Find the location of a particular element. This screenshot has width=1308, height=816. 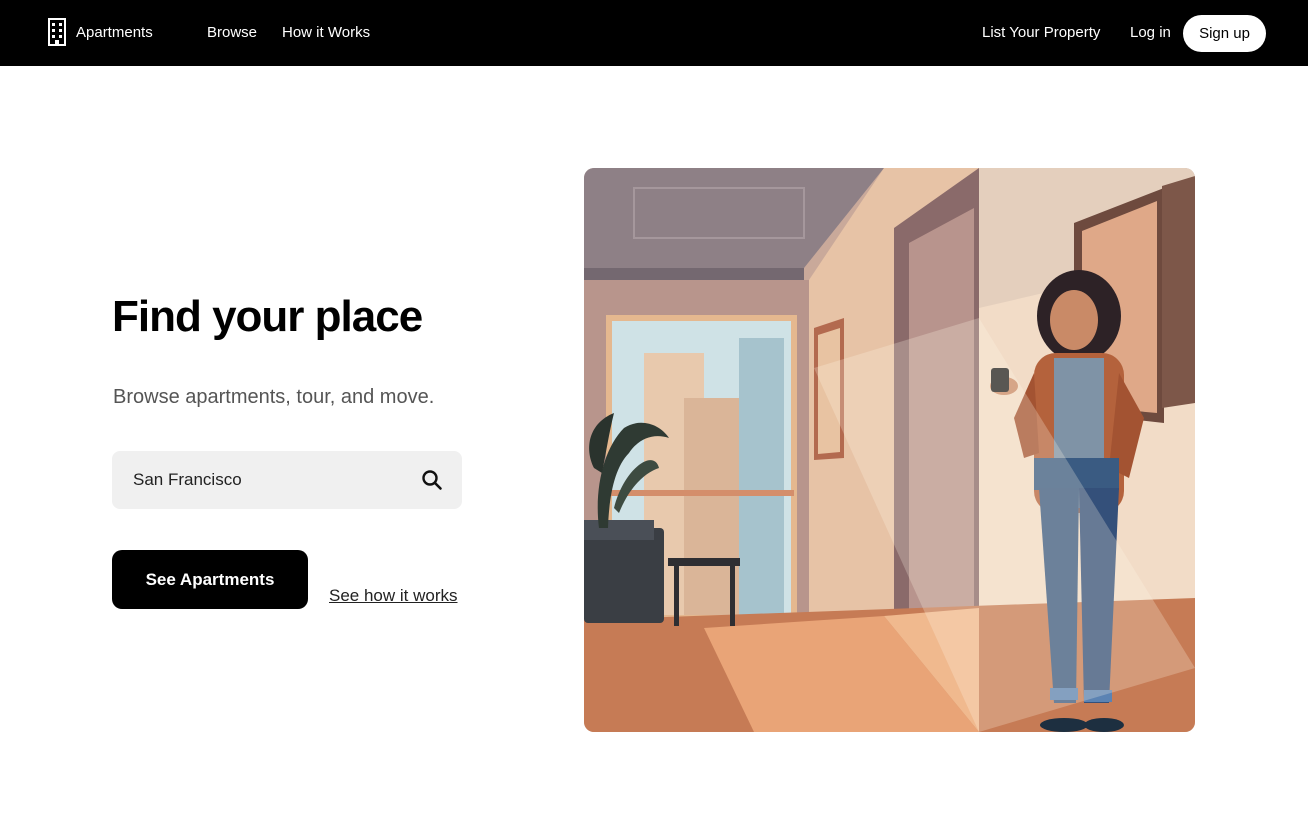

search-icon is located at coordinates (432, 480).